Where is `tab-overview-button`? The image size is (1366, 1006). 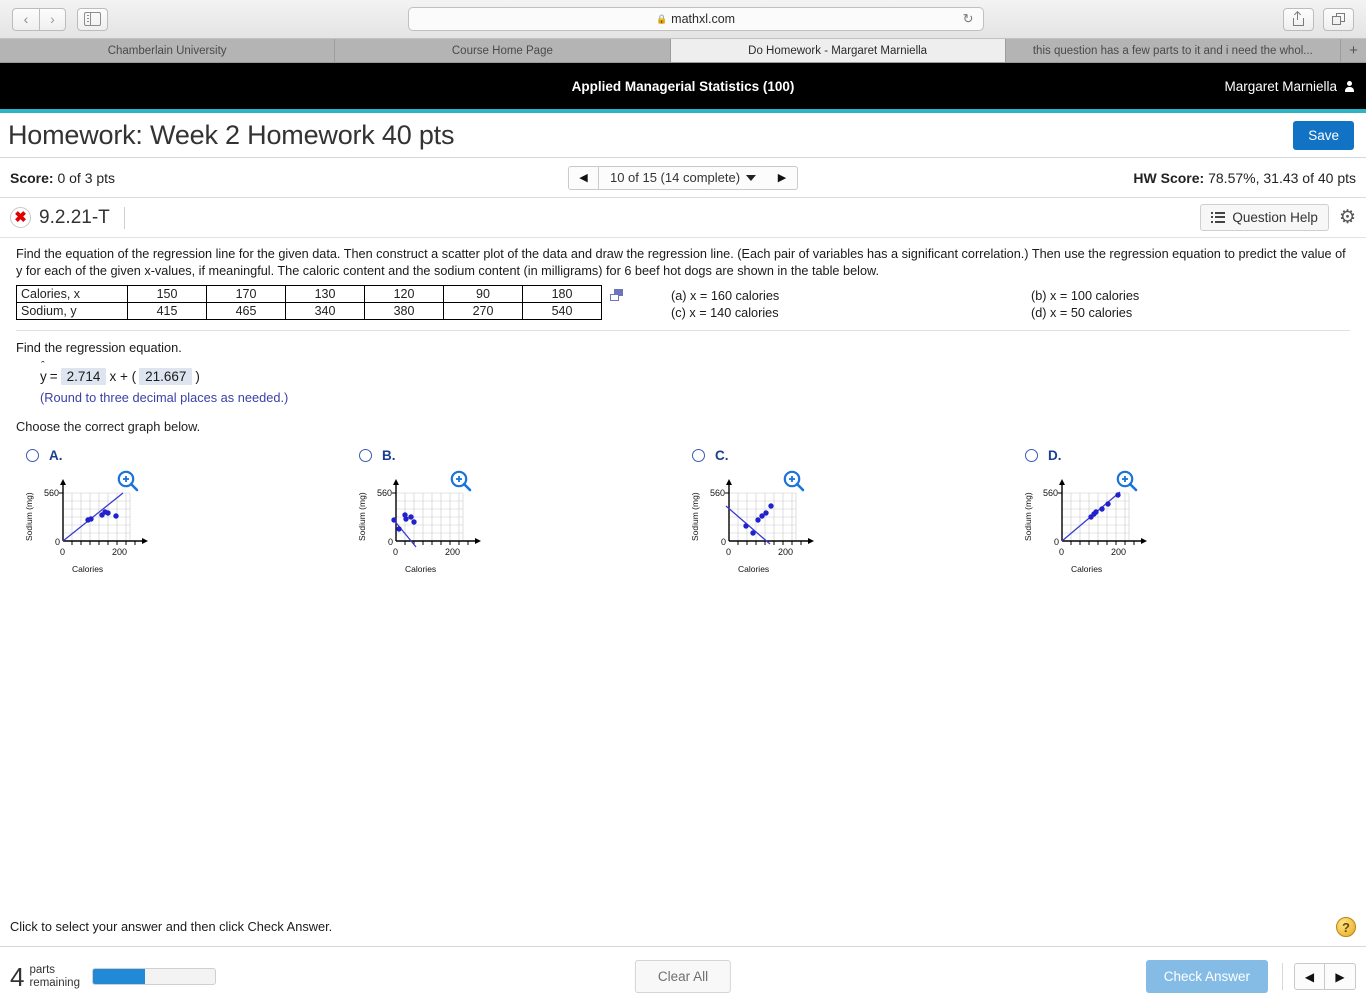
tab-overview-button is located at coordinates (1338, 19).